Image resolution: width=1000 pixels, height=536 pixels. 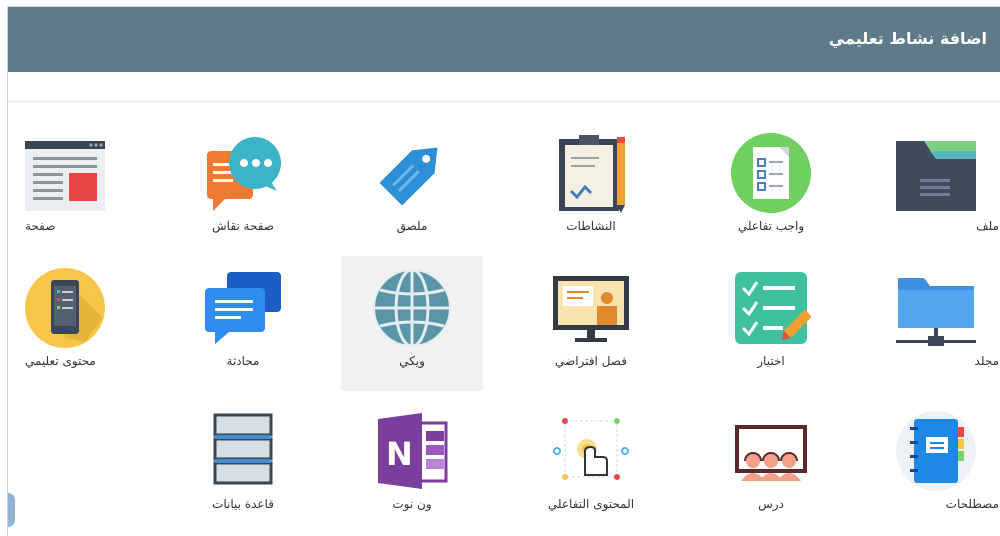 I want to click on tag-icon, so click(x=408, y=176).